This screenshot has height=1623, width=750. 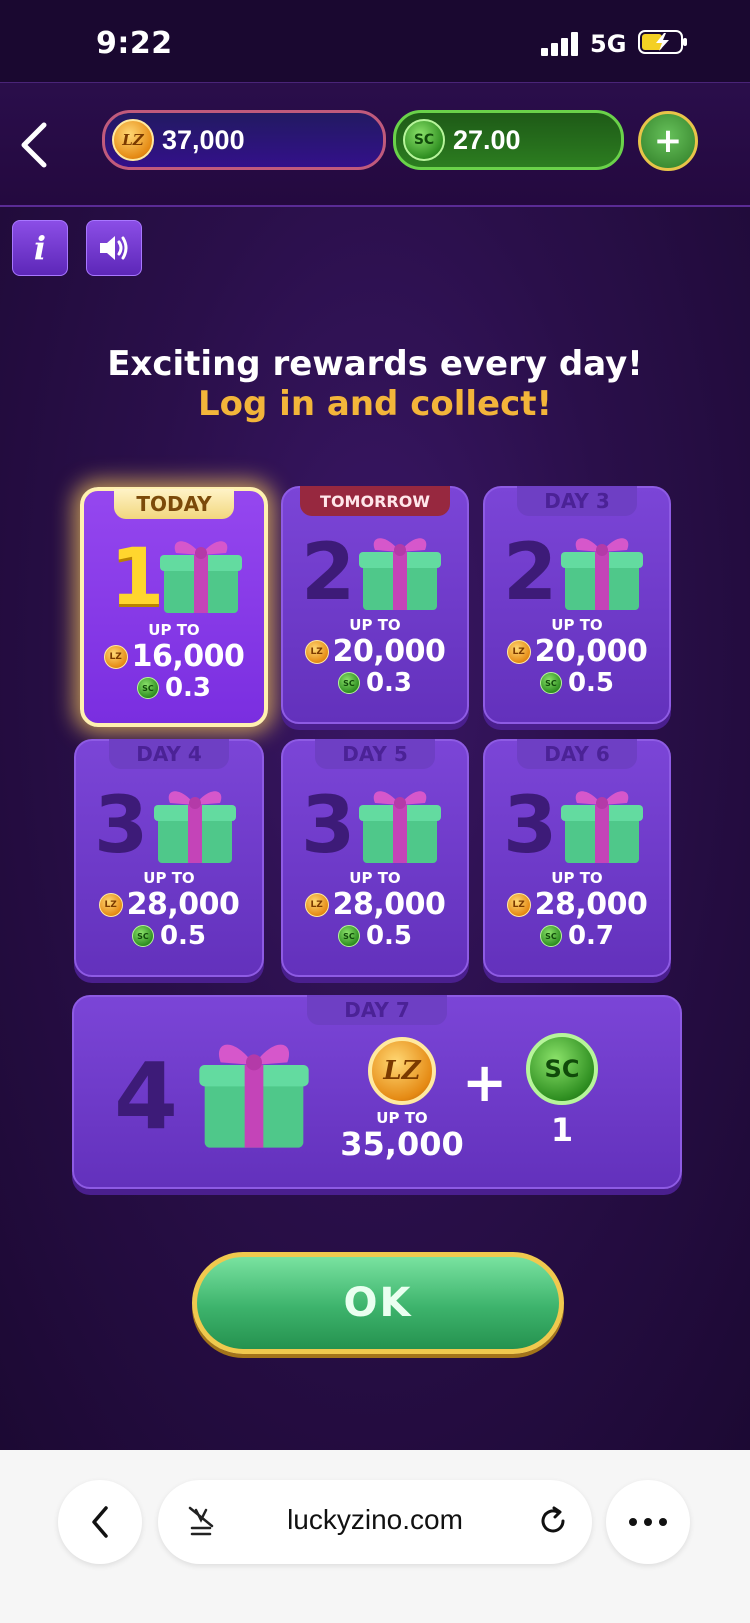 I want to click on url-domain: luckyzino.com, so click(x=375, y=1519).